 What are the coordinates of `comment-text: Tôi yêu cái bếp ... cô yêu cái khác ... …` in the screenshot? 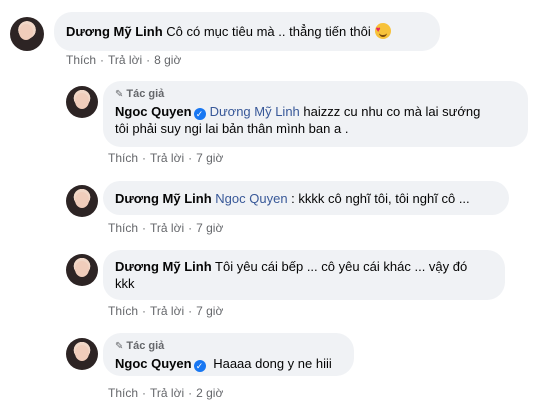 It's located at (341, 266).